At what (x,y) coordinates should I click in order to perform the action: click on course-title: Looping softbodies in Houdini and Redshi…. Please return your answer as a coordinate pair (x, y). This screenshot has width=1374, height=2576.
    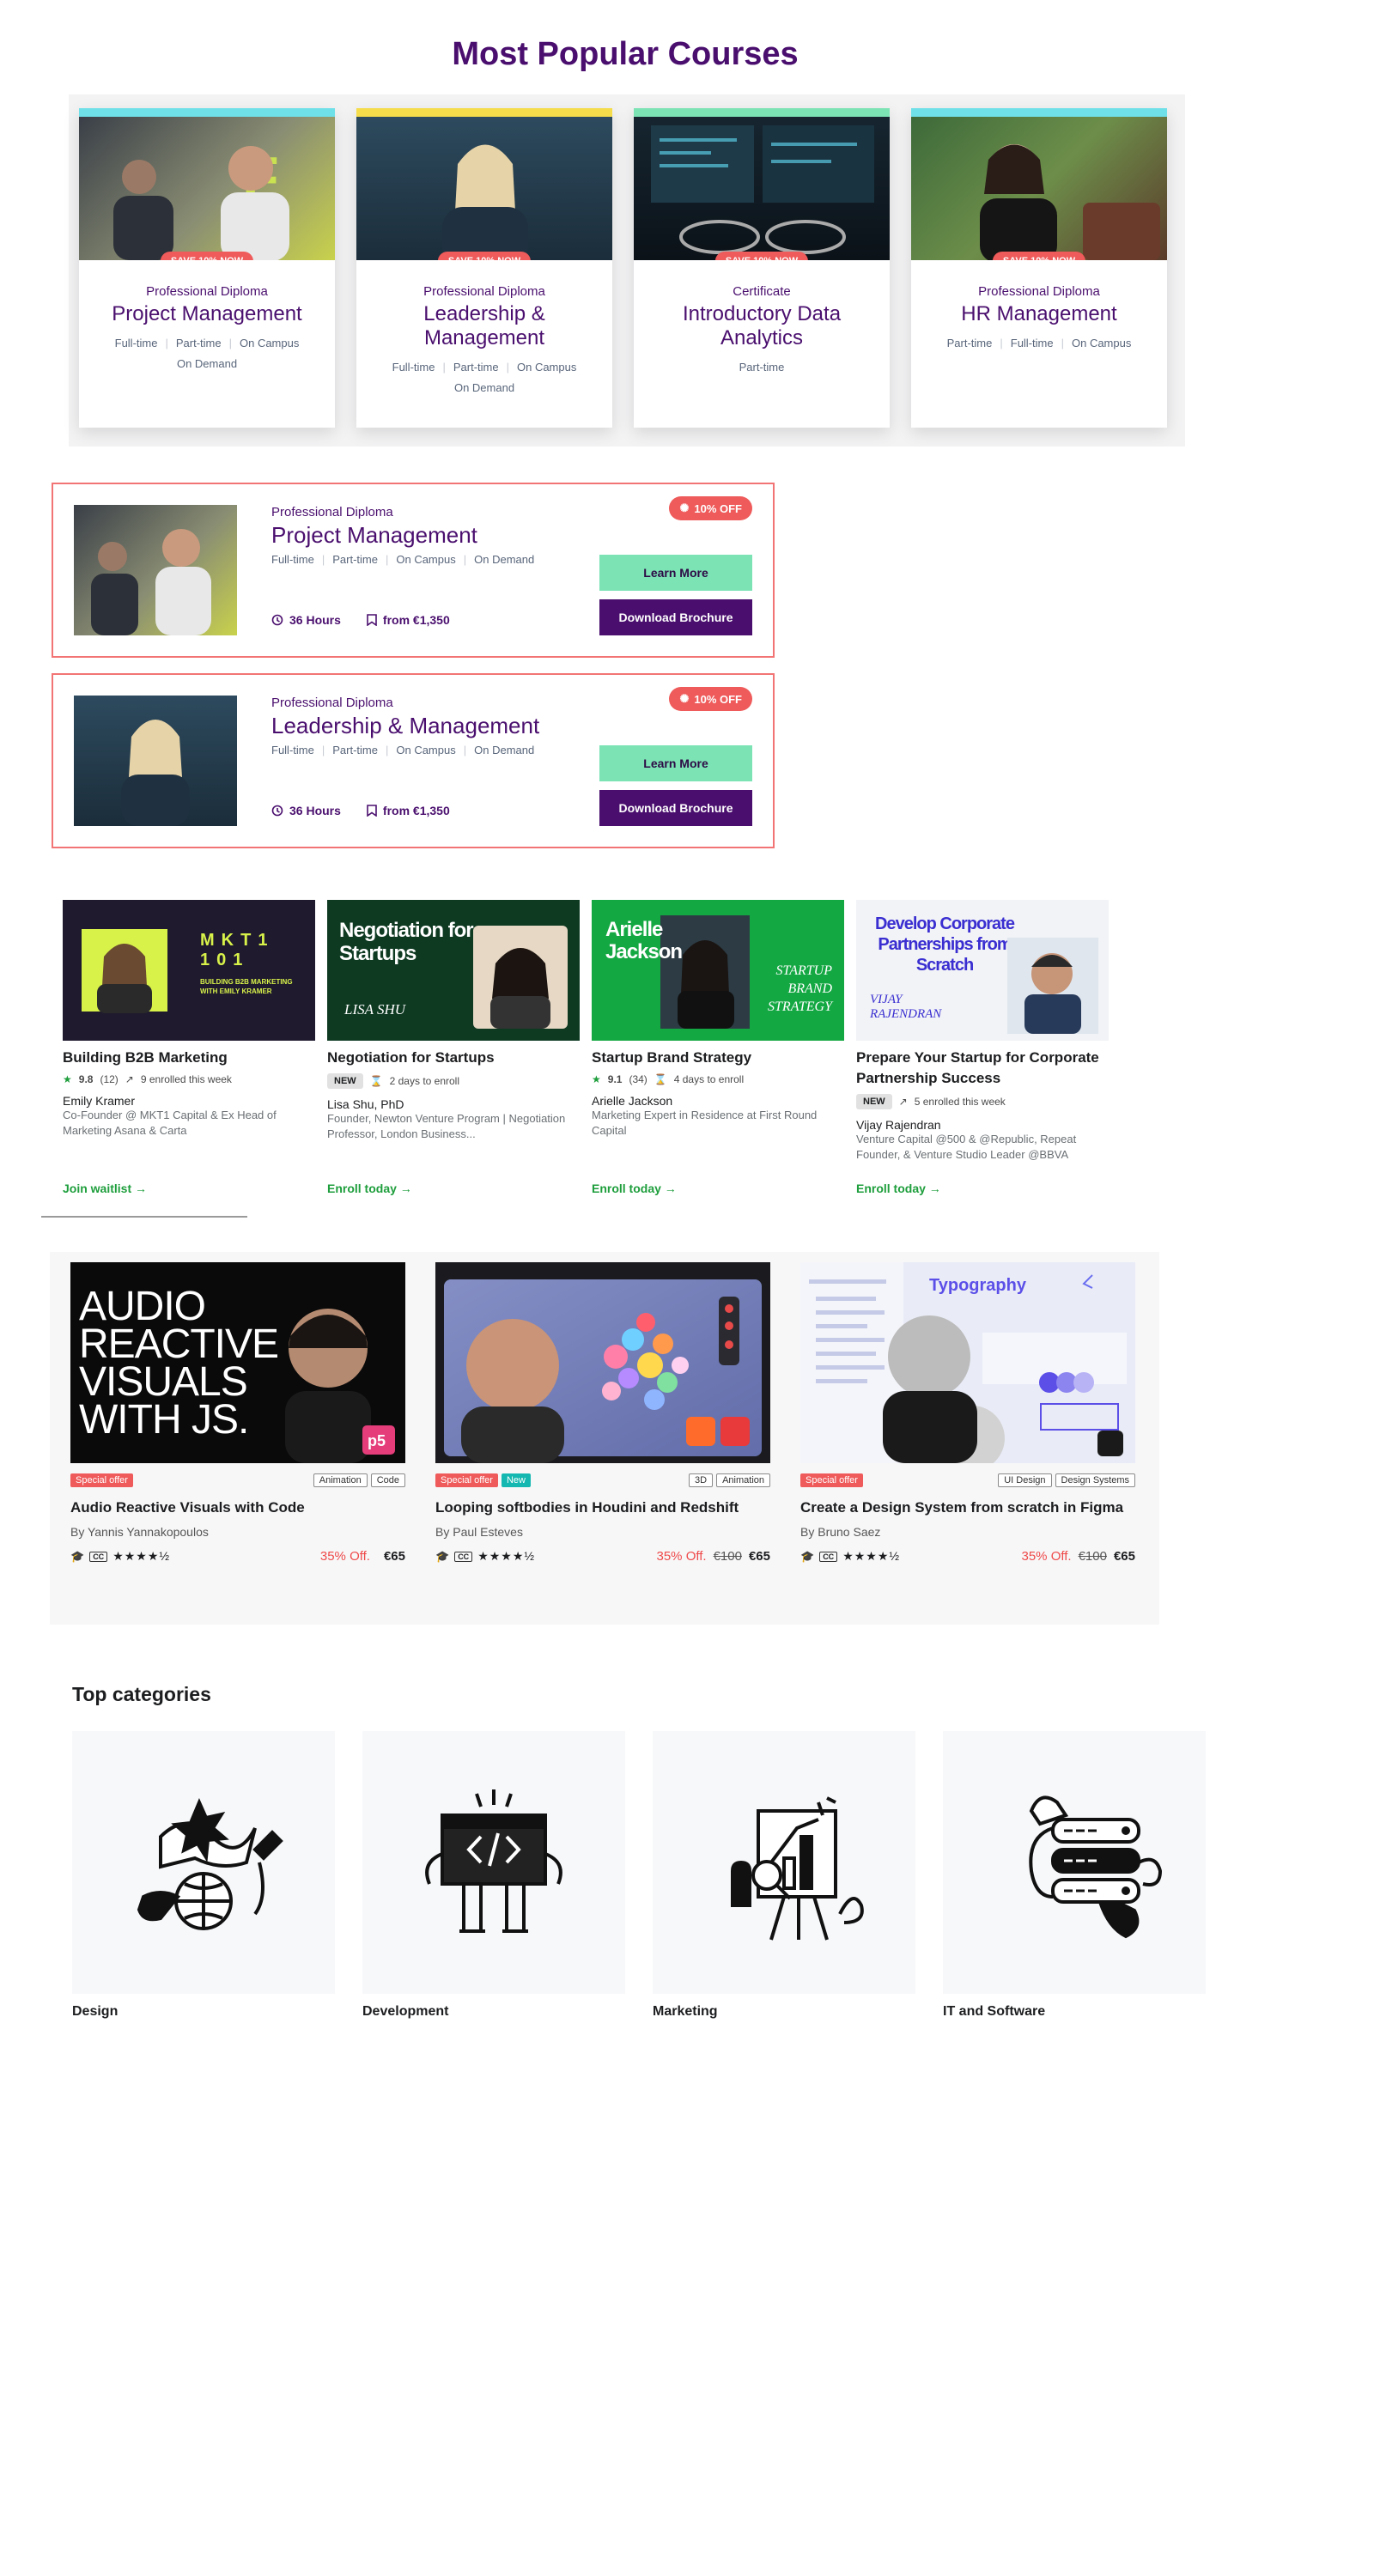
    Looking at the image, I should click on (602, 1507).